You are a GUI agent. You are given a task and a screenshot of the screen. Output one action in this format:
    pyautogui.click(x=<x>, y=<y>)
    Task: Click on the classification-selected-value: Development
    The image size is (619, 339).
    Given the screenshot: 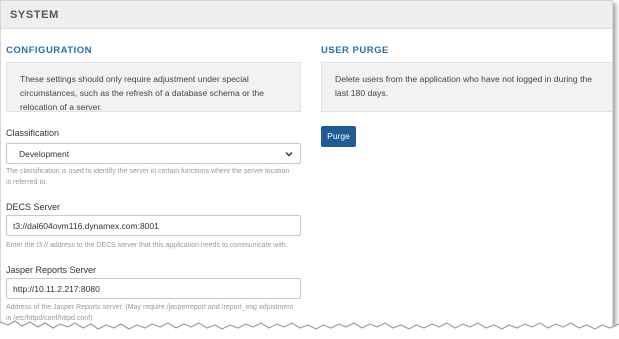 What is the action you would take?
    pyautogui.click(x=44, y=154)
    